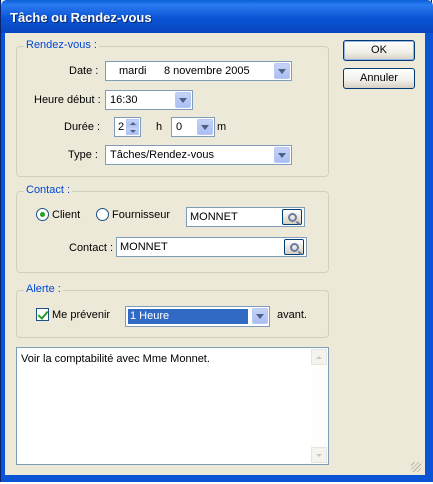 This screenshot has height=484, width=433. I want to click on duree-minutes-dropdown-button, so click(205, 127).